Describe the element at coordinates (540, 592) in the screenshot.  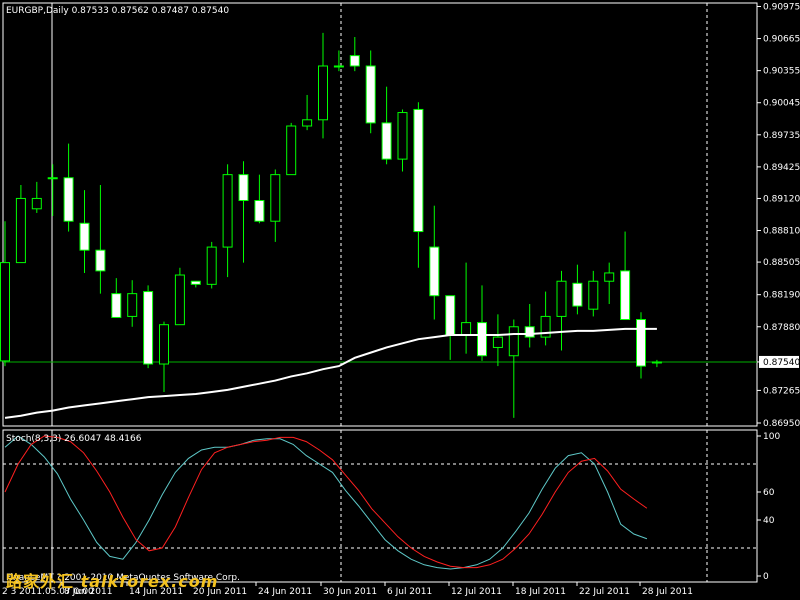
I see `date-tick-label: 18 Jul 2011` at that location.